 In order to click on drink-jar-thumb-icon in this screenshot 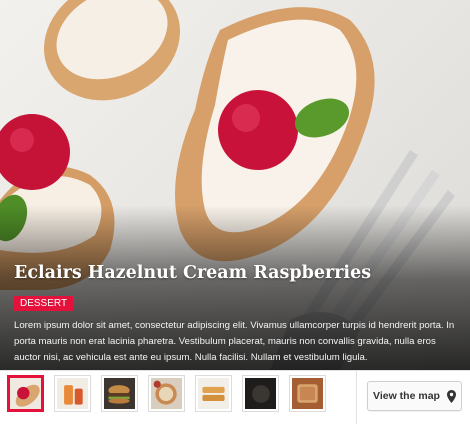, I will do `click(72, 393)`.